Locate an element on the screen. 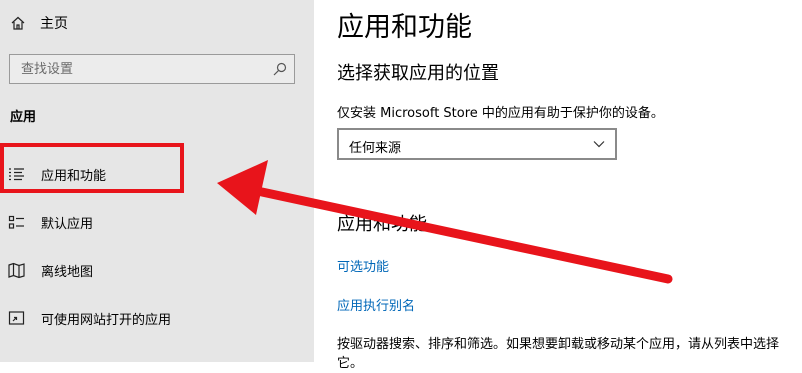  search-box is located at coordinates (152, 69).